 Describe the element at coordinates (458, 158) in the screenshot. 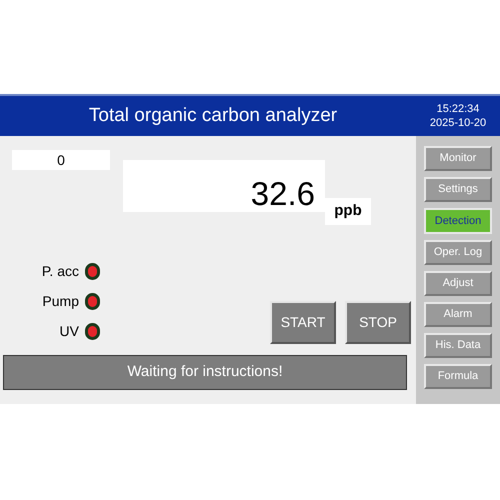

I see `nav-button: Monitor` at that location.